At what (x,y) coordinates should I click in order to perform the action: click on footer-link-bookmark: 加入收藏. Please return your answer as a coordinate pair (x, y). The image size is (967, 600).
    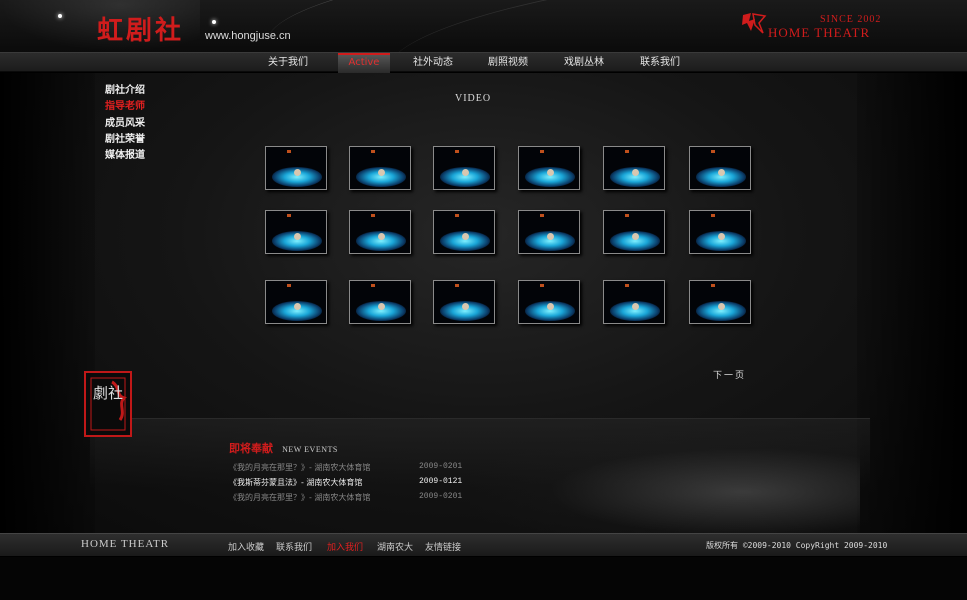
    Looking at the image, I should click on (246, 546).